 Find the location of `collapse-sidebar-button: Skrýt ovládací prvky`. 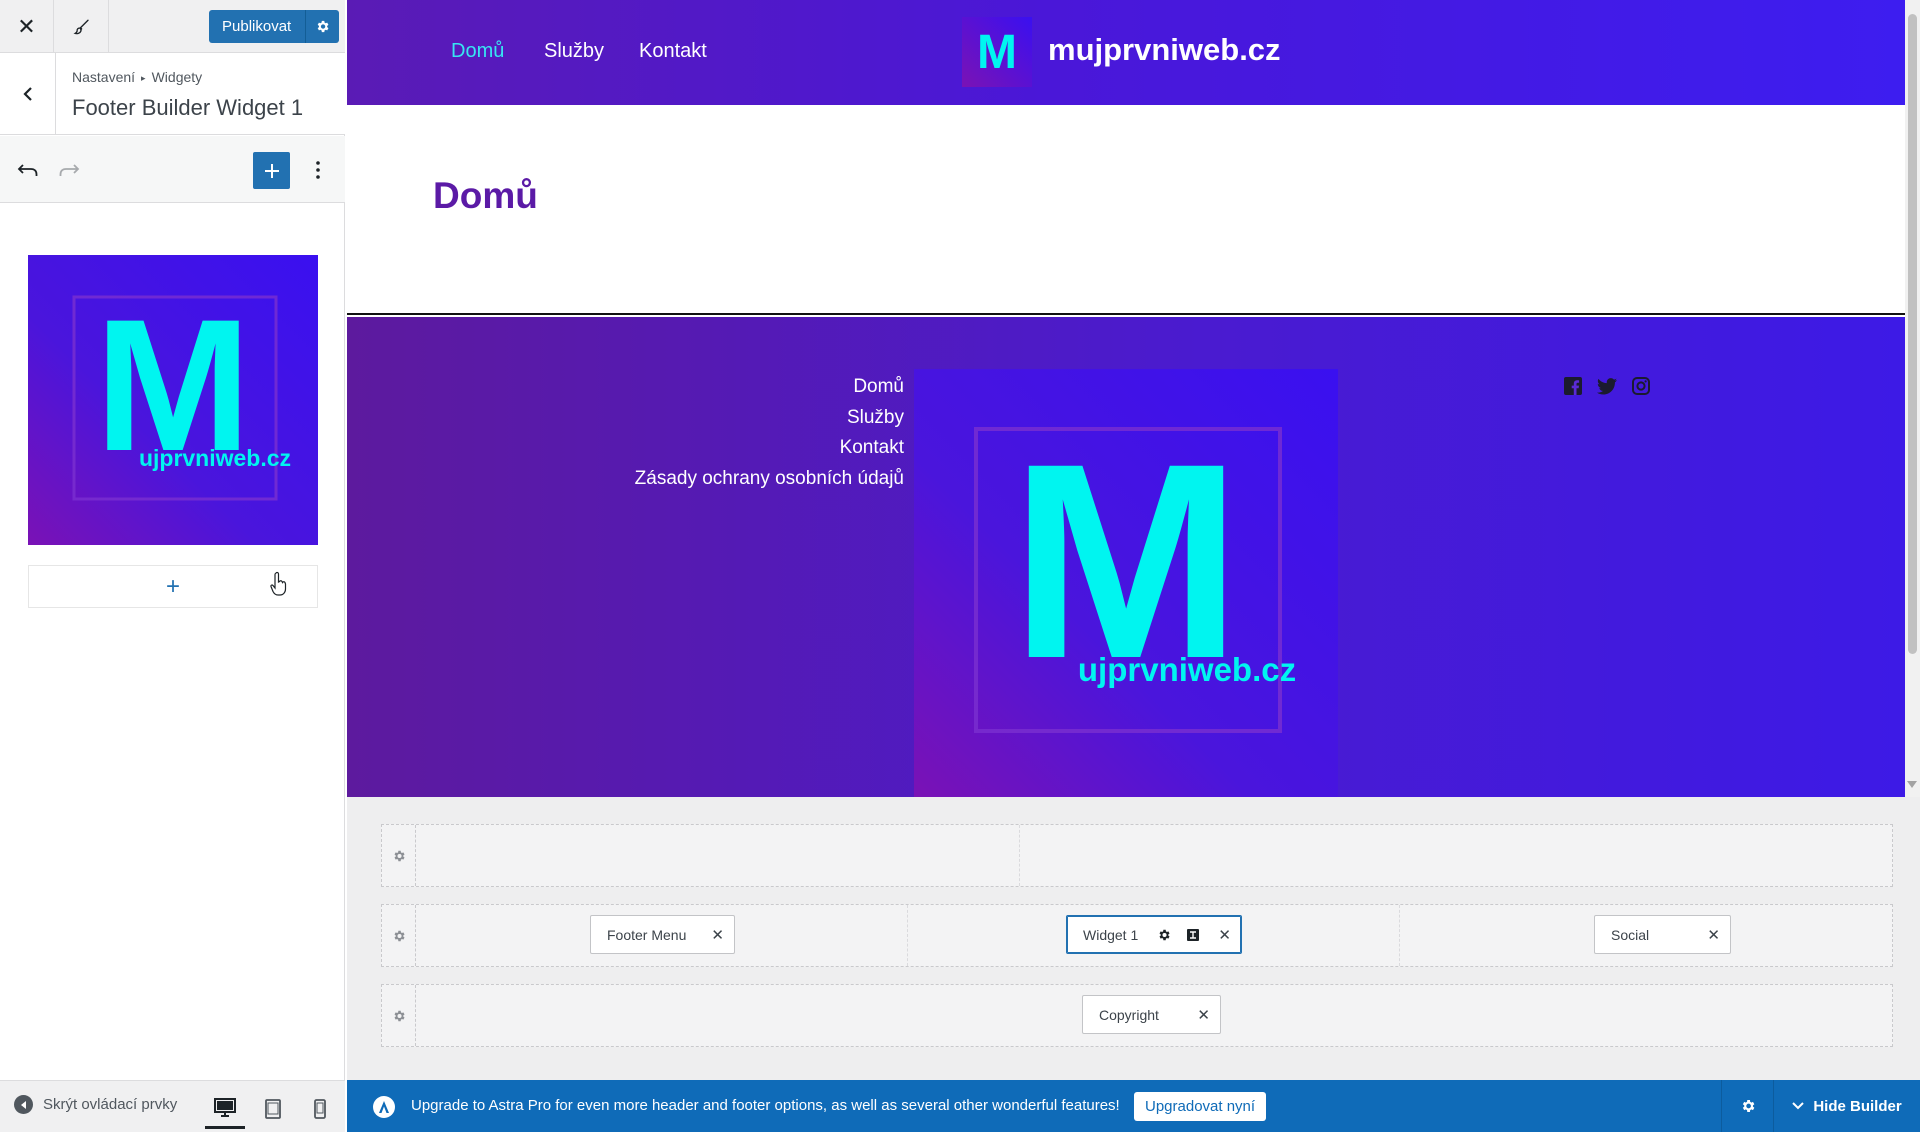

collapse-sidebar-button: Skrýt ovládací prvky is located at coordinates (95, 1104).